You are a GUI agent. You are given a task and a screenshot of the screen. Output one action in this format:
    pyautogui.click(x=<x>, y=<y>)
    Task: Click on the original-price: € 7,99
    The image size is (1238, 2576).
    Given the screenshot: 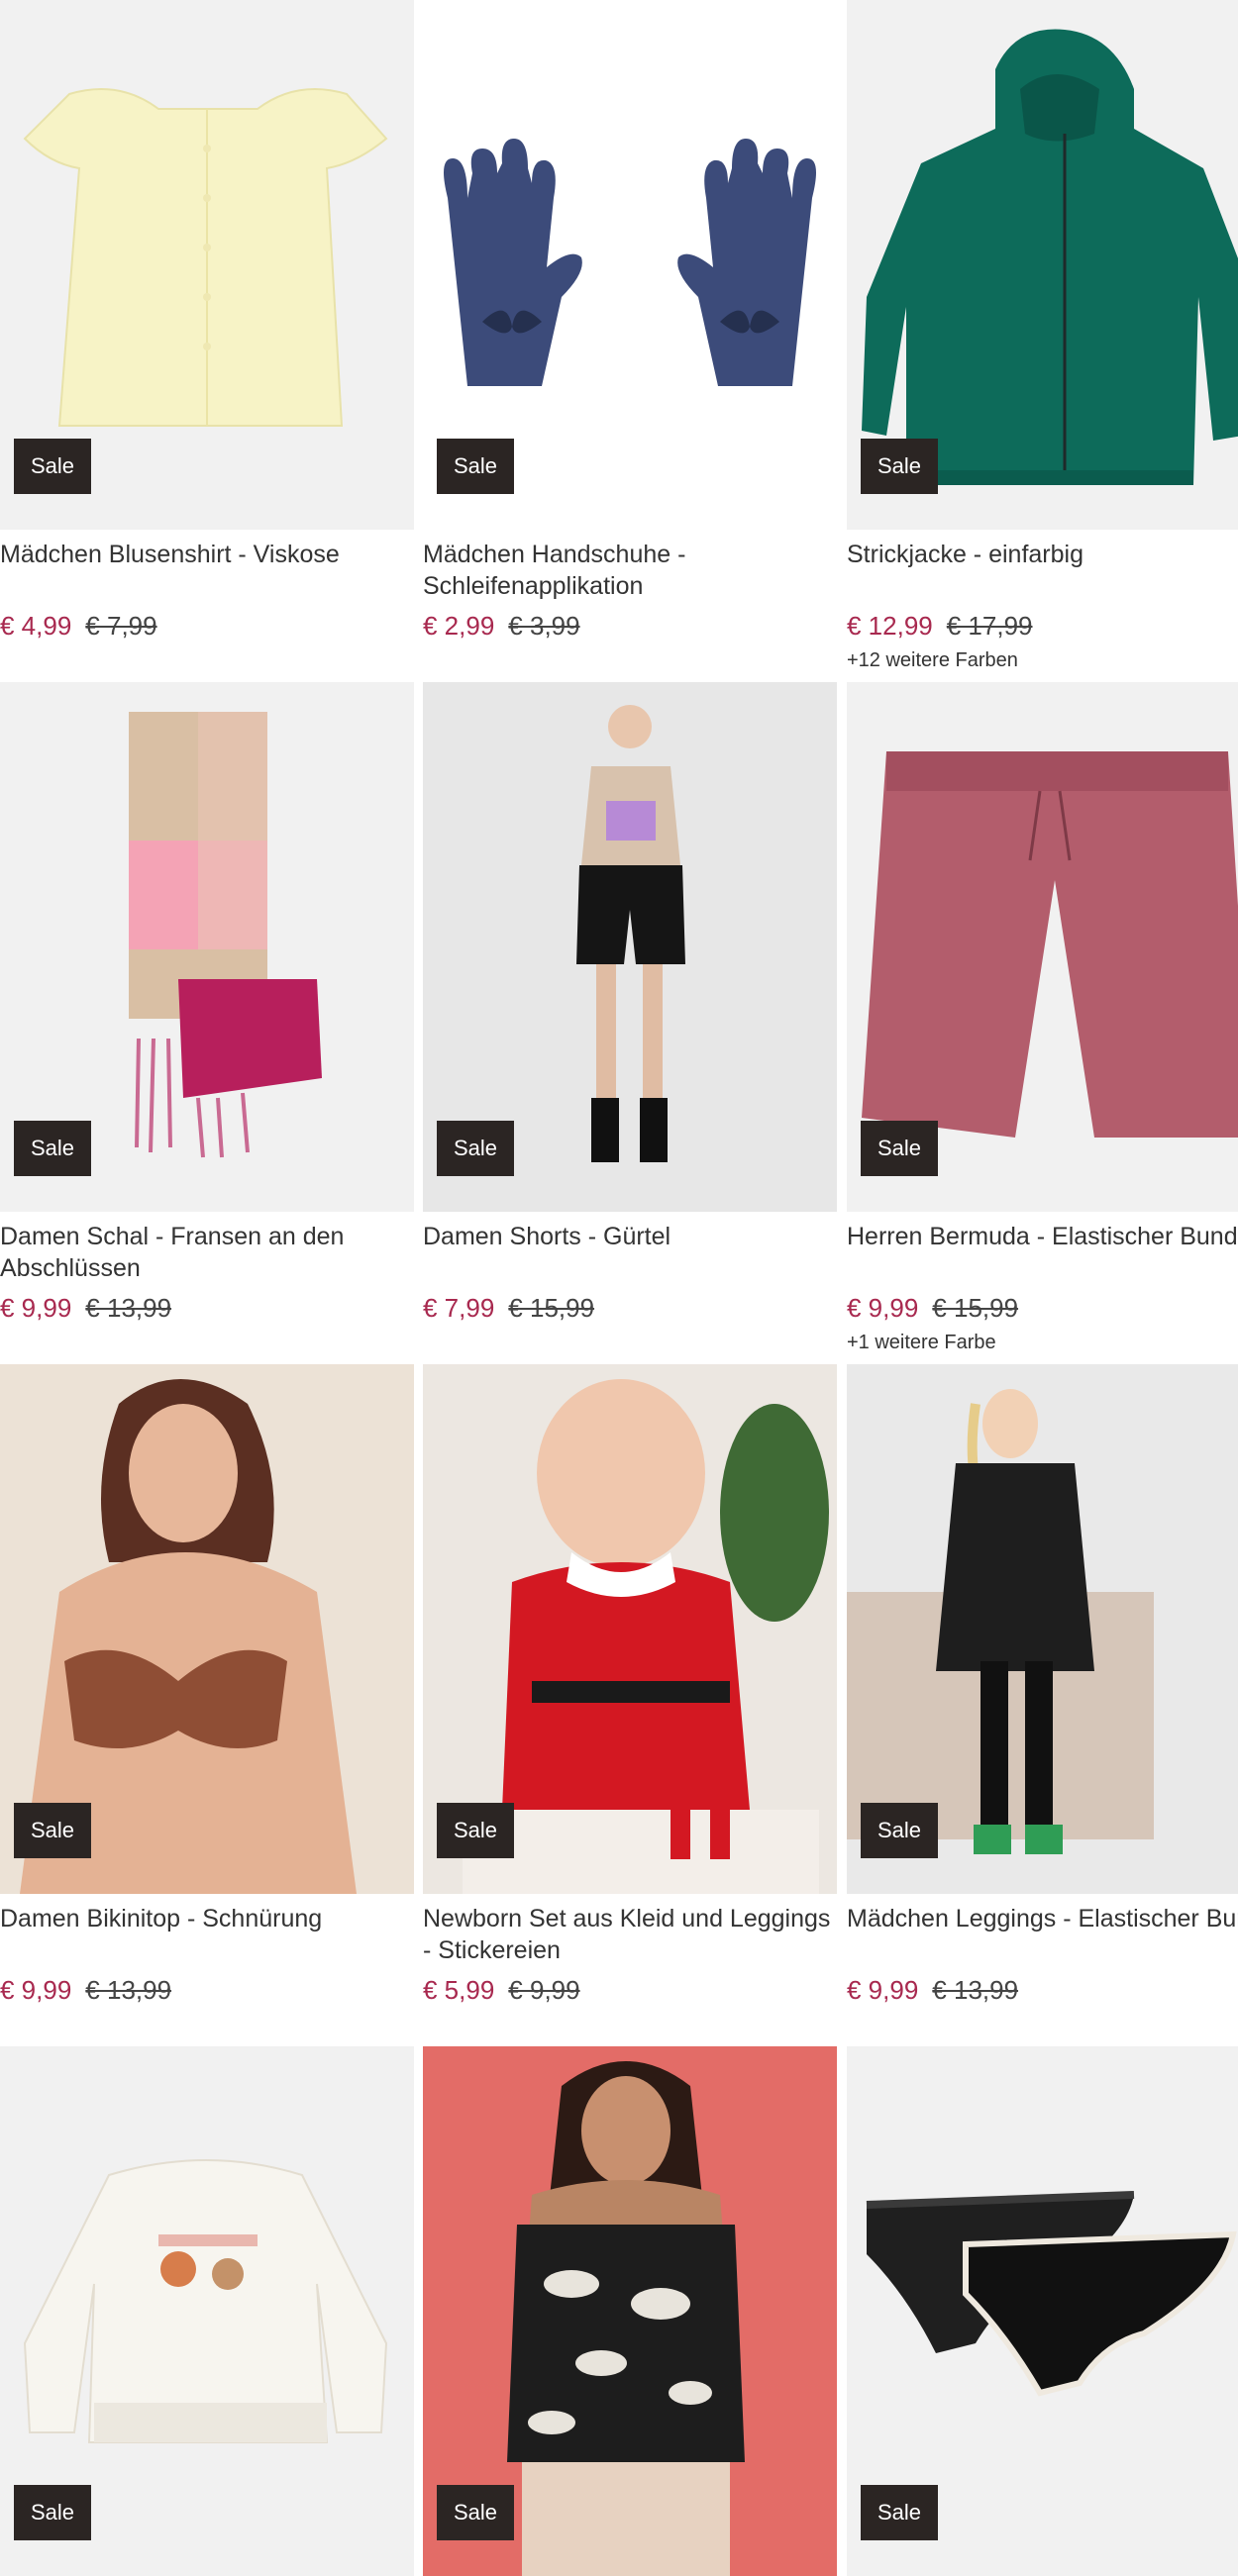 What is the action you would take?
    pyautogui.click(x=121, y=626)
    